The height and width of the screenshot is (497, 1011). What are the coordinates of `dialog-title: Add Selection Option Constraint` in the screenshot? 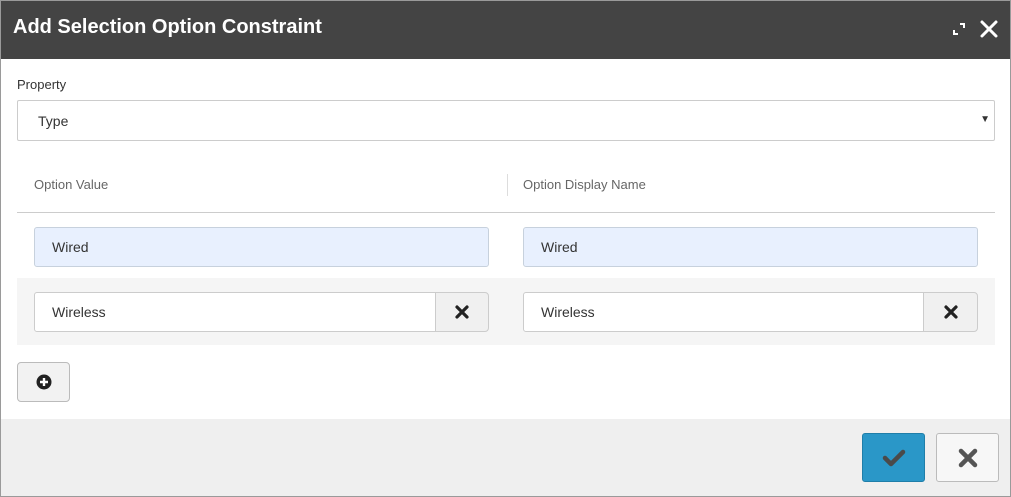 It's located at (167, 27).